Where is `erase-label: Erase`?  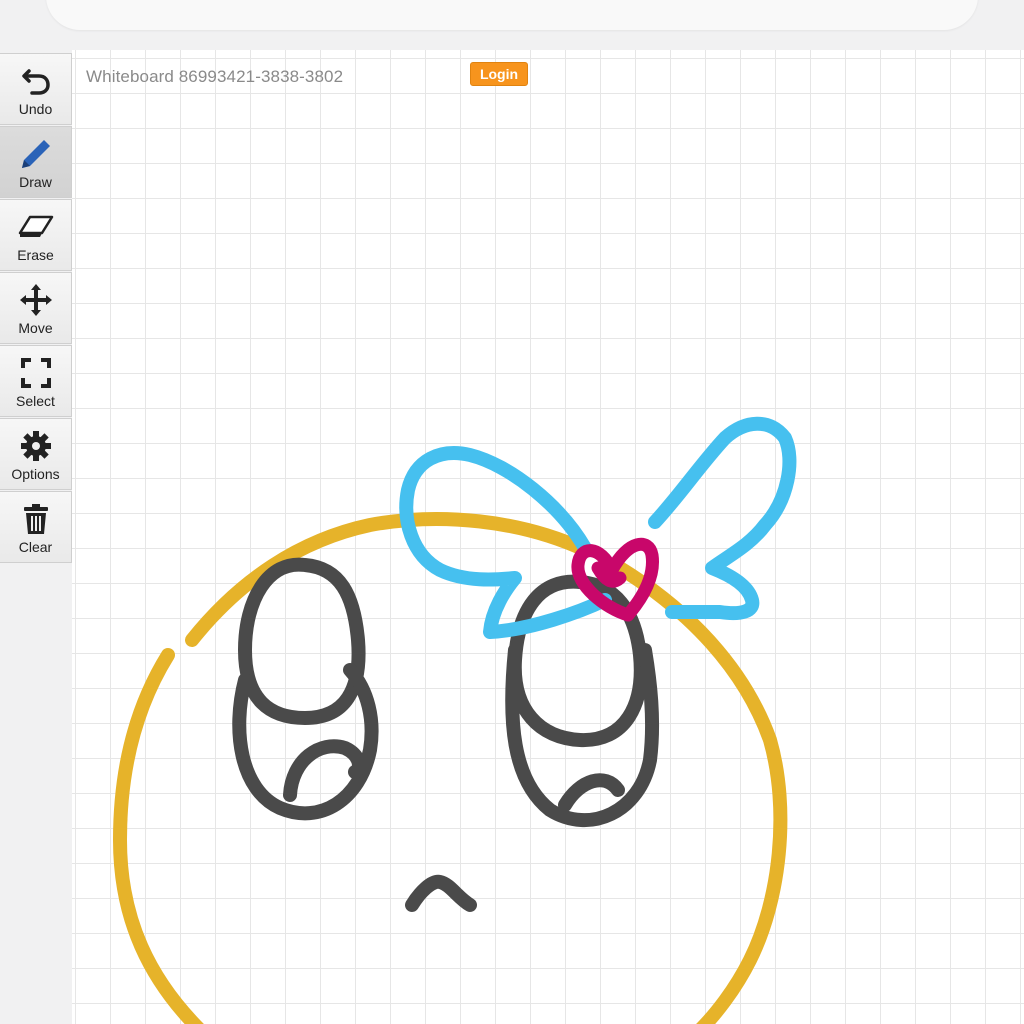 erase-label: Erase is located at coordinates (35, 255).